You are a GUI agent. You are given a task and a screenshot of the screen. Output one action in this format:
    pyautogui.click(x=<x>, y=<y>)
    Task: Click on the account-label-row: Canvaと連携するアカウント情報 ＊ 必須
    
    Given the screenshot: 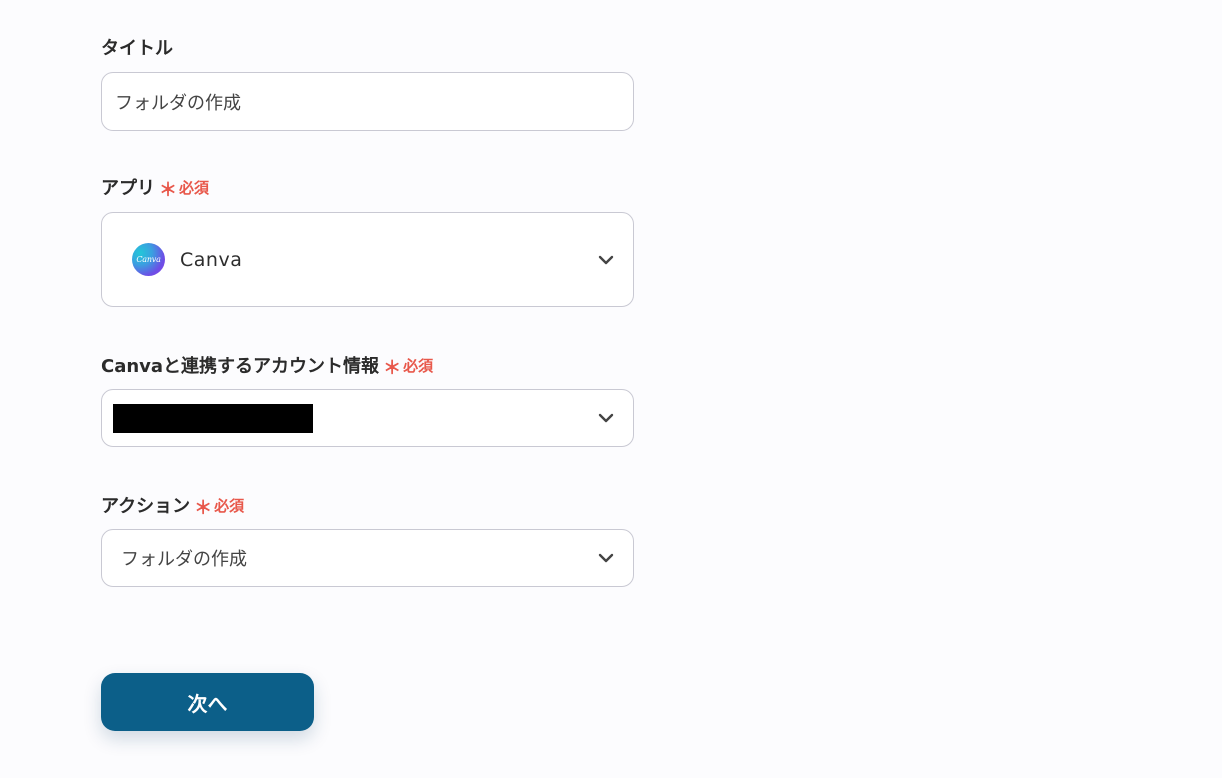 What is the action you would take?
    pyautogui.click(x=267, y=366)
    